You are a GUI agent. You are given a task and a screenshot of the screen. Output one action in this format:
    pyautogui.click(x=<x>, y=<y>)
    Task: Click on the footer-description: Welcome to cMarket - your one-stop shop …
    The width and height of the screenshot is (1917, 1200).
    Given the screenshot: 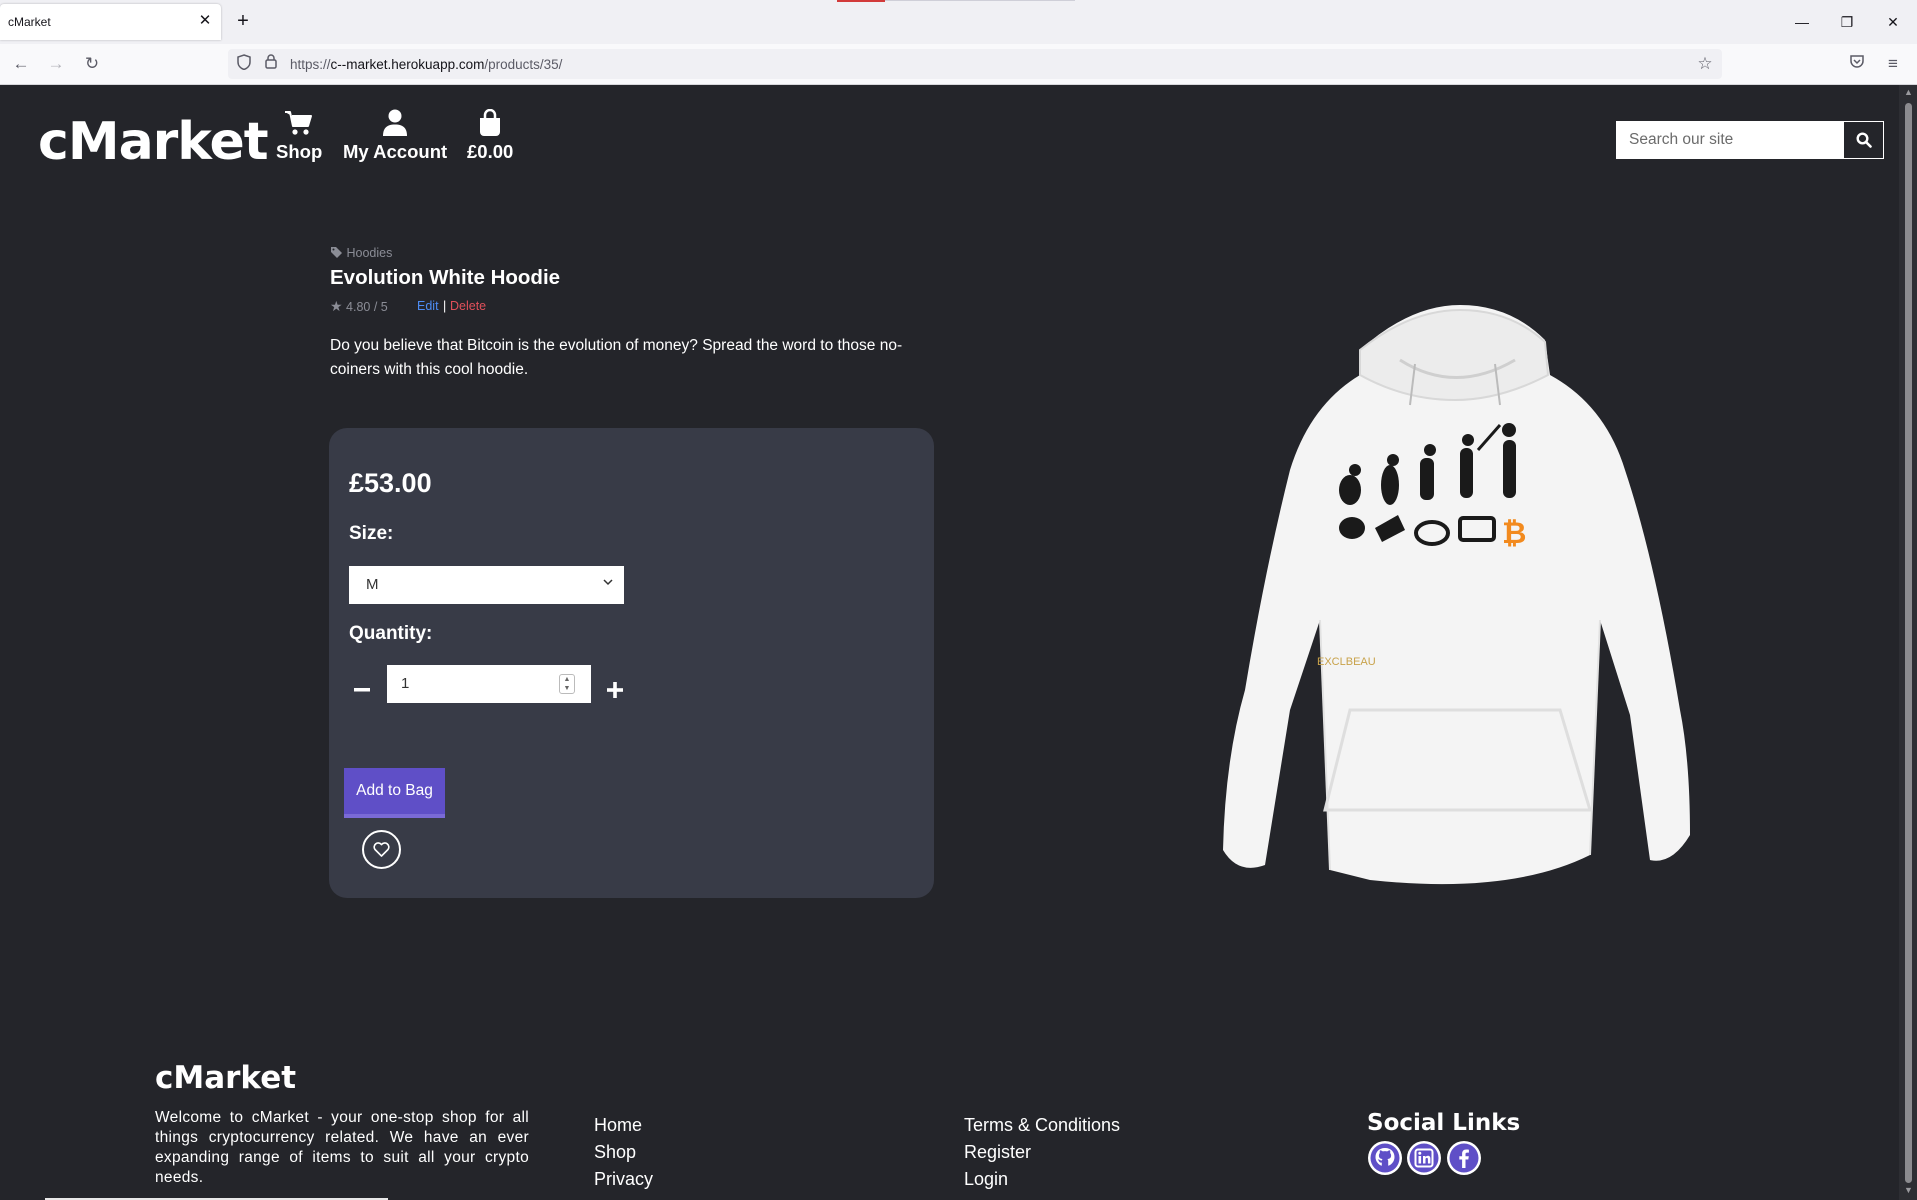 What is the action you would take?
    pyautogui.click(x=342, y=1147)
    